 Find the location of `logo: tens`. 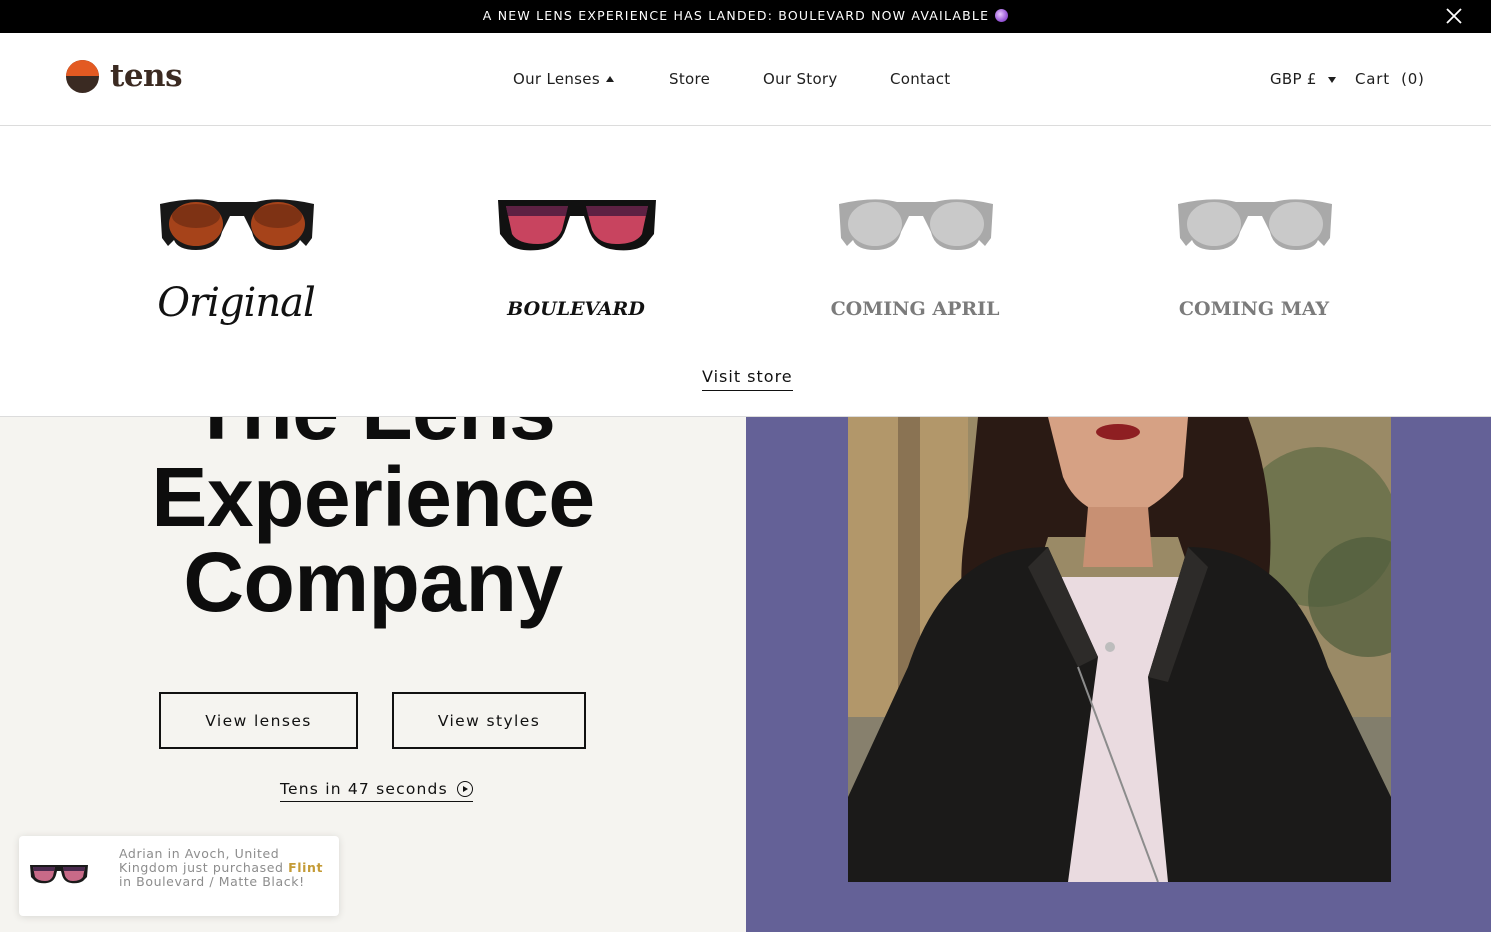

logo: tens is located at coordinates (124, 76).